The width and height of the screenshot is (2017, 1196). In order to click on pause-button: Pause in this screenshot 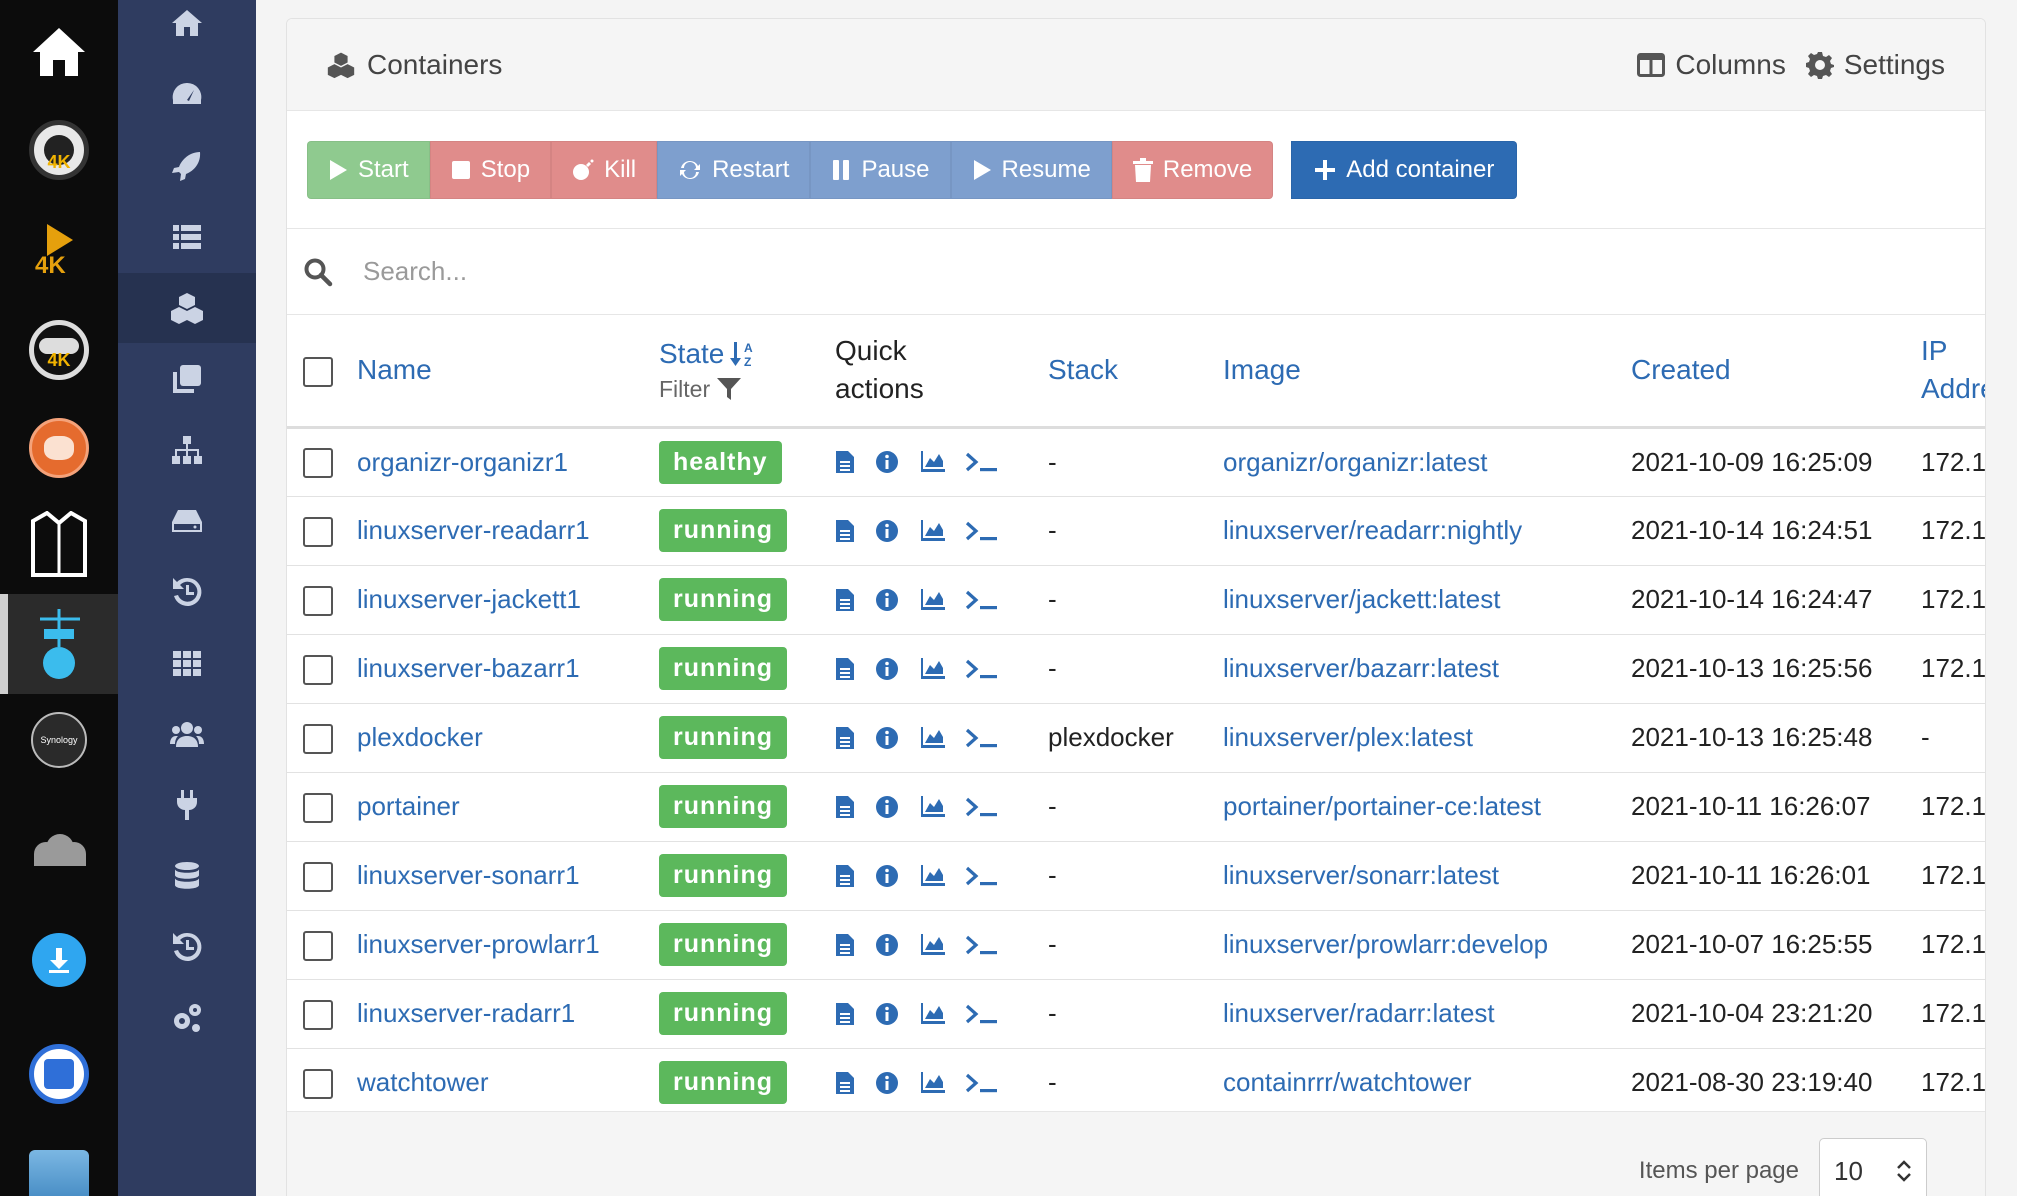, I will do `click(880, 169)`.